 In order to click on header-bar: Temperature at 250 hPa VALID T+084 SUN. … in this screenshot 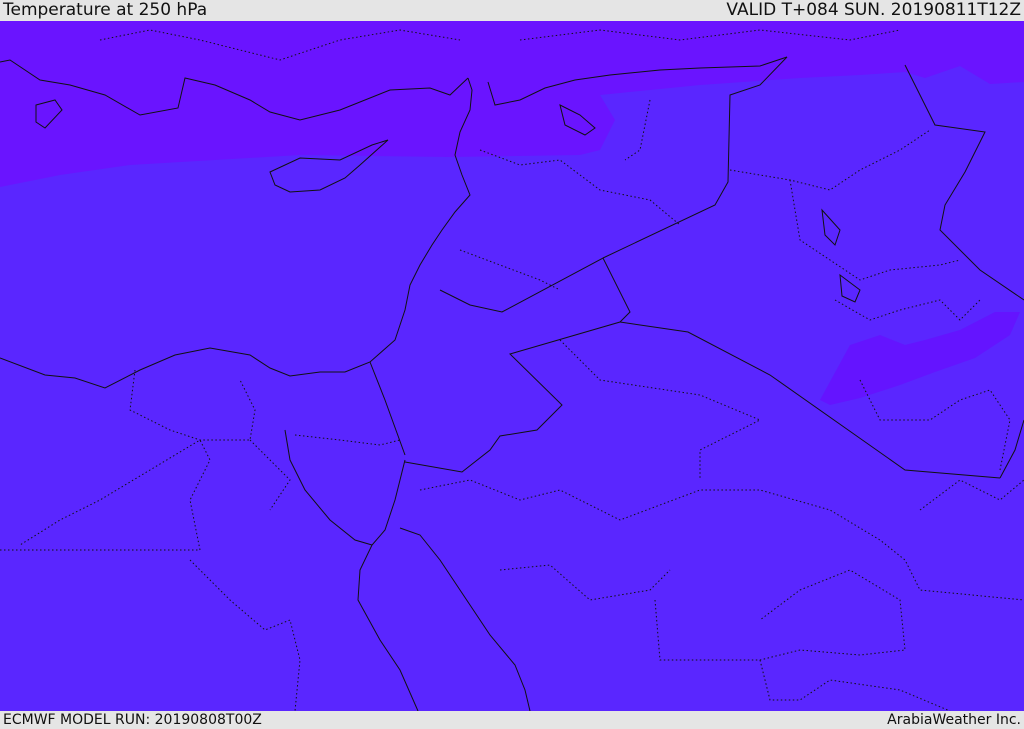, I will do `click(512, 10)`.